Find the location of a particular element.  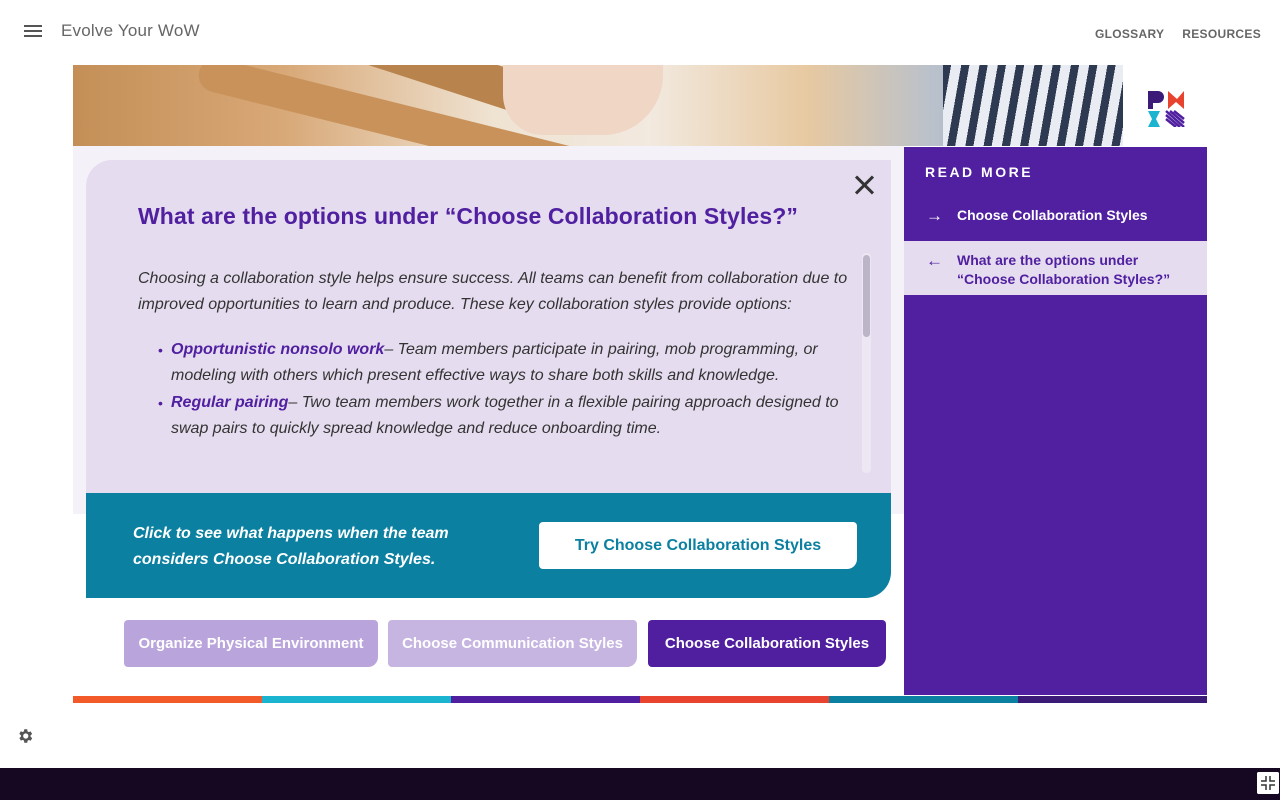

scrollbar-thumb is located at coordinates (866, 296).